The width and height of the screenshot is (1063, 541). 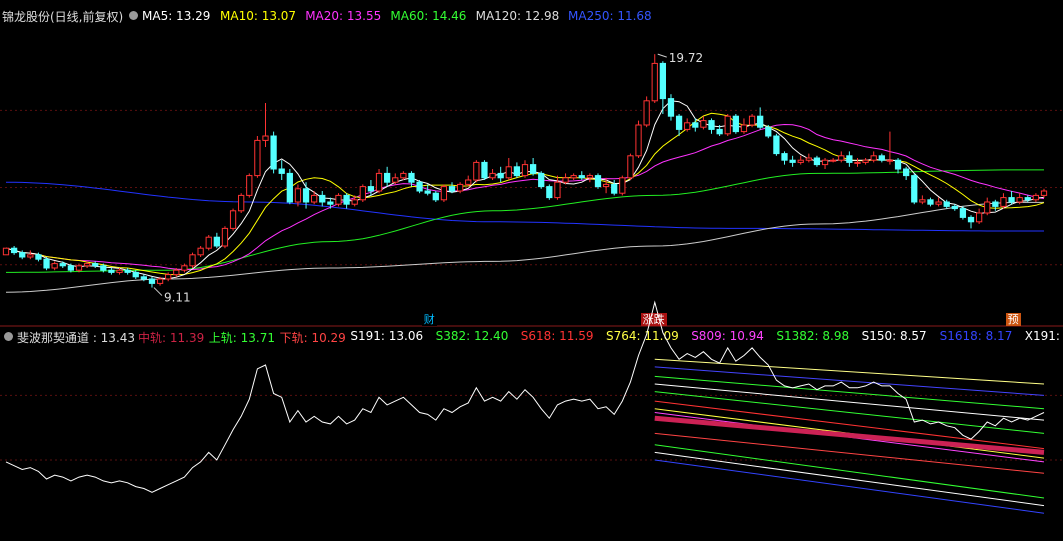 What do you see at coordinates (642, 336) in the screenshot?
I see `indicator-legend-item-6: S764: 11.09` at bounding box center [642, 336].